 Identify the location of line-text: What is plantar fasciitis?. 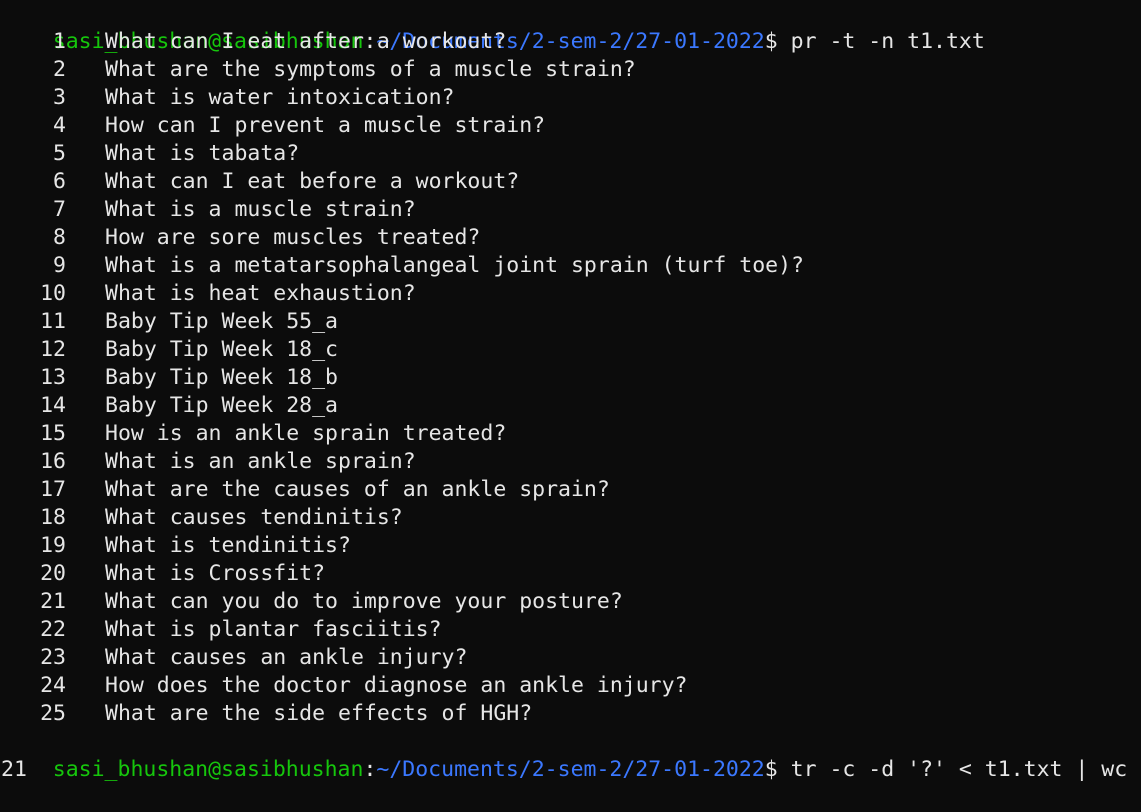
(273, 629).